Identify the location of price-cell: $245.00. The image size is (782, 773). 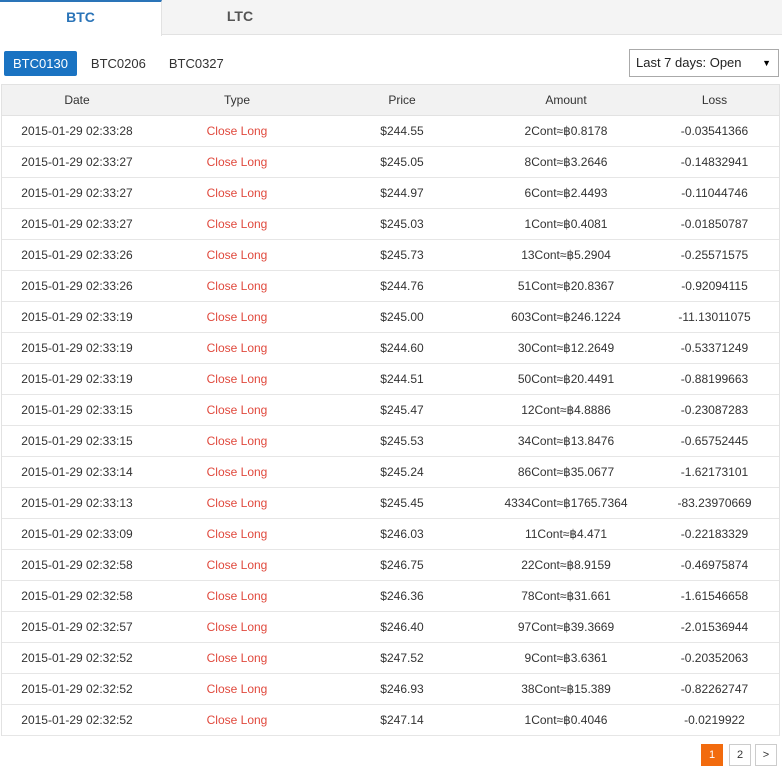
(402, 317).